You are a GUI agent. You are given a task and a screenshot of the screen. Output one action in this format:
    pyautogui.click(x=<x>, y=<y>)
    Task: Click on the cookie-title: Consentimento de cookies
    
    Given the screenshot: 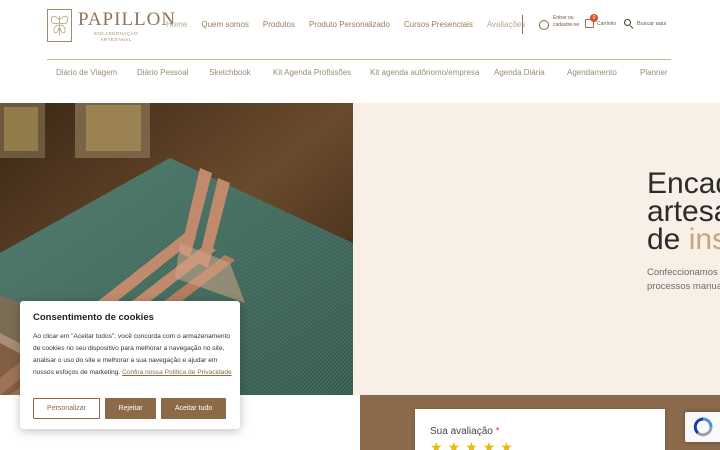 What is the action you would take?
    pyautogui.click(x=93, y=317)
    